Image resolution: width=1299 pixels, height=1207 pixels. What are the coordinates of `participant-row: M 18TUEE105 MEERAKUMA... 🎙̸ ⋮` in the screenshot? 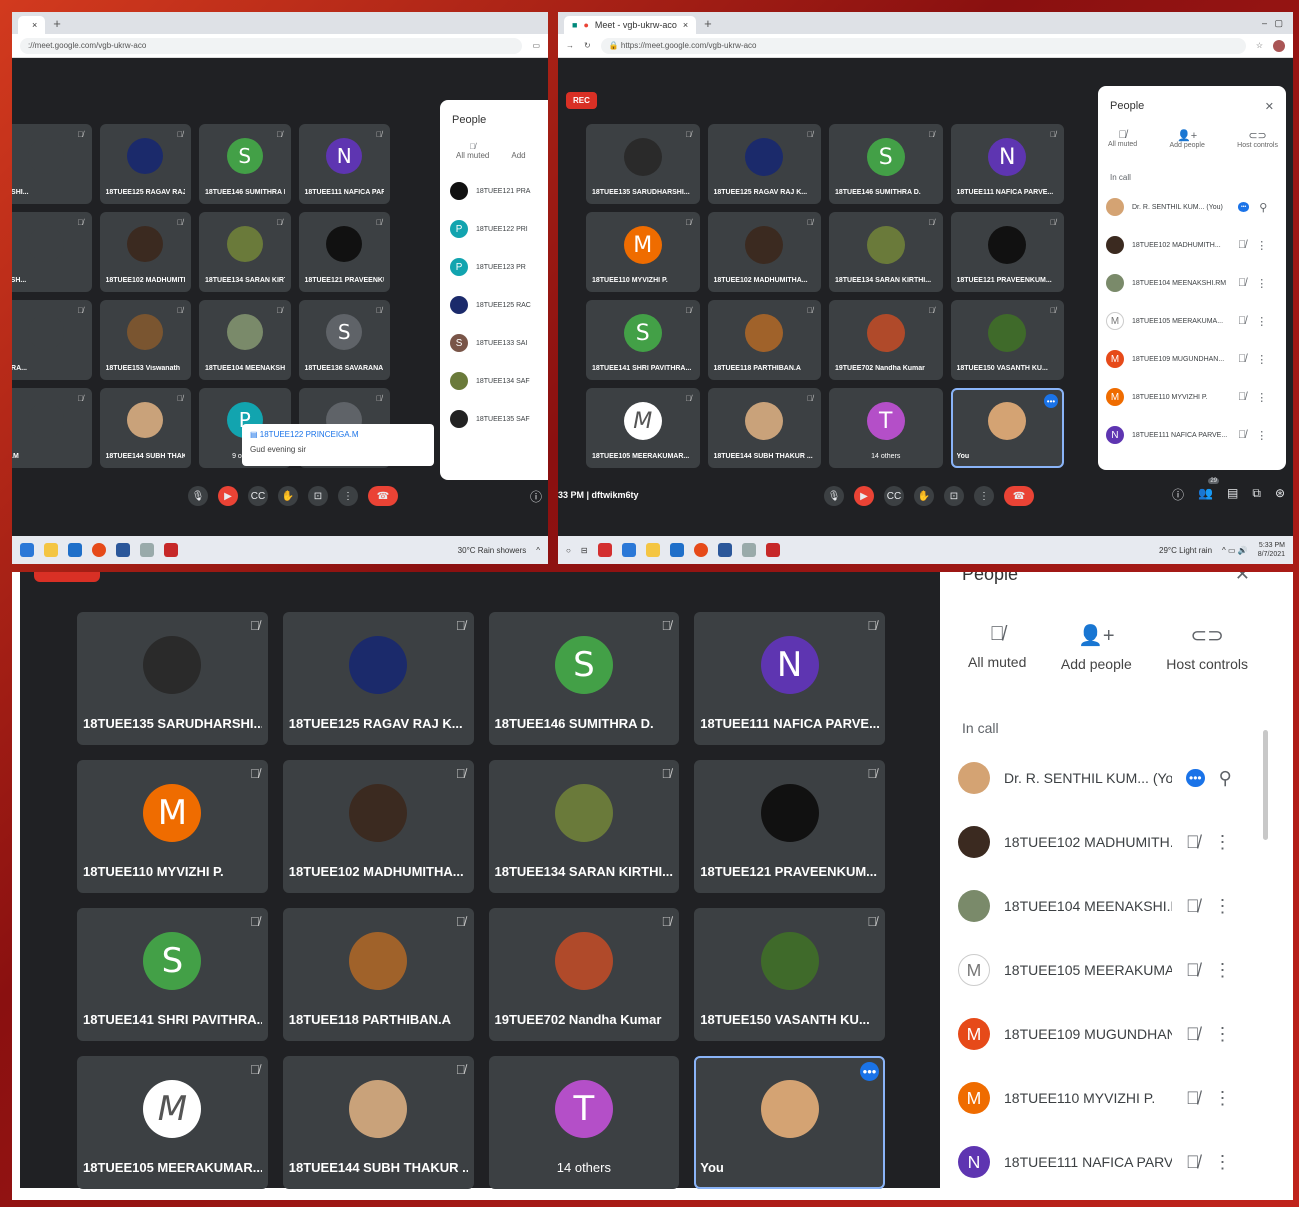 It's located at (1192, 321).